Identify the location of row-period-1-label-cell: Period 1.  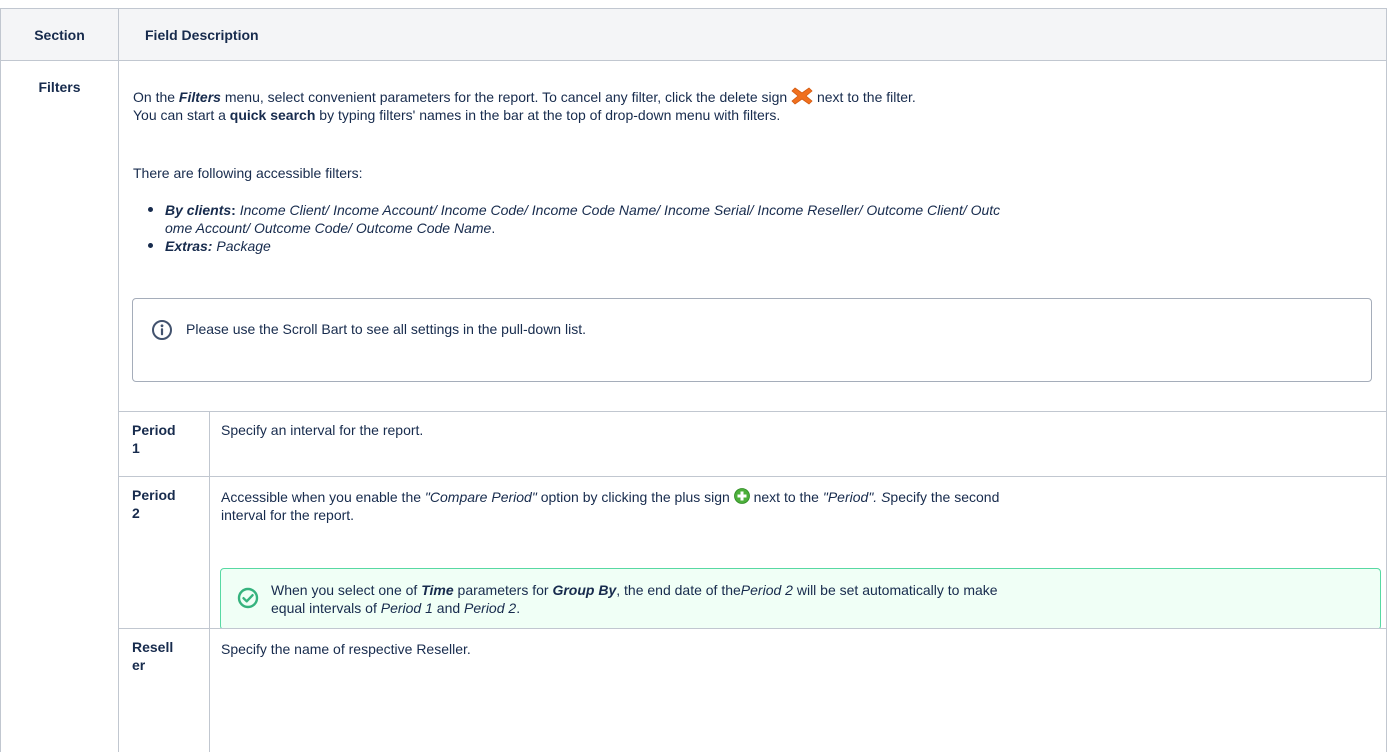
(163, 443).